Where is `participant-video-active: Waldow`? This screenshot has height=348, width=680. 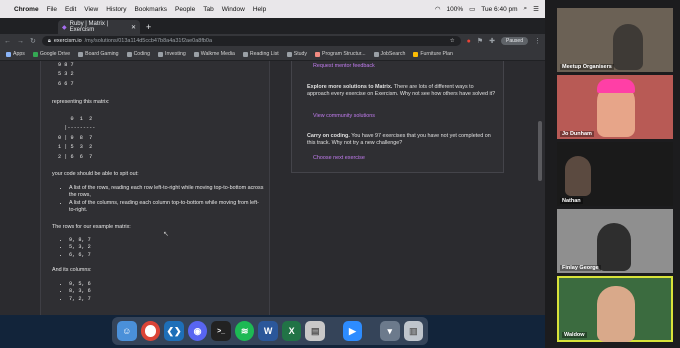 participant-video-active: Waldow is located at coordinates (615, 309).